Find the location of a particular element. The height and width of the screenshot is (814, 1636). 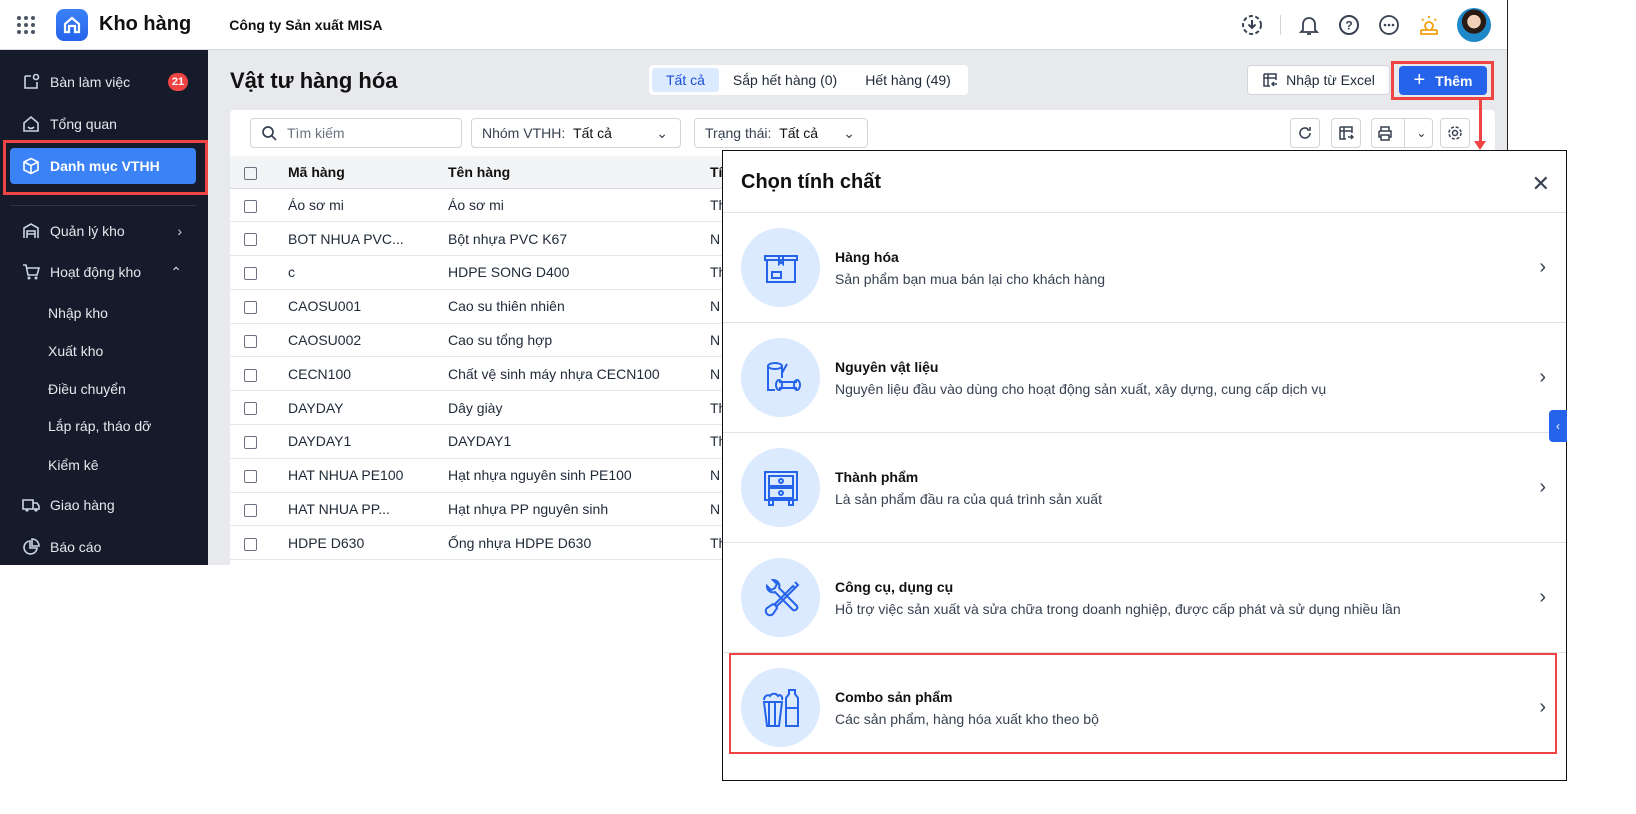

cell-code: DAYDAY is located at coordinates (368, 408).